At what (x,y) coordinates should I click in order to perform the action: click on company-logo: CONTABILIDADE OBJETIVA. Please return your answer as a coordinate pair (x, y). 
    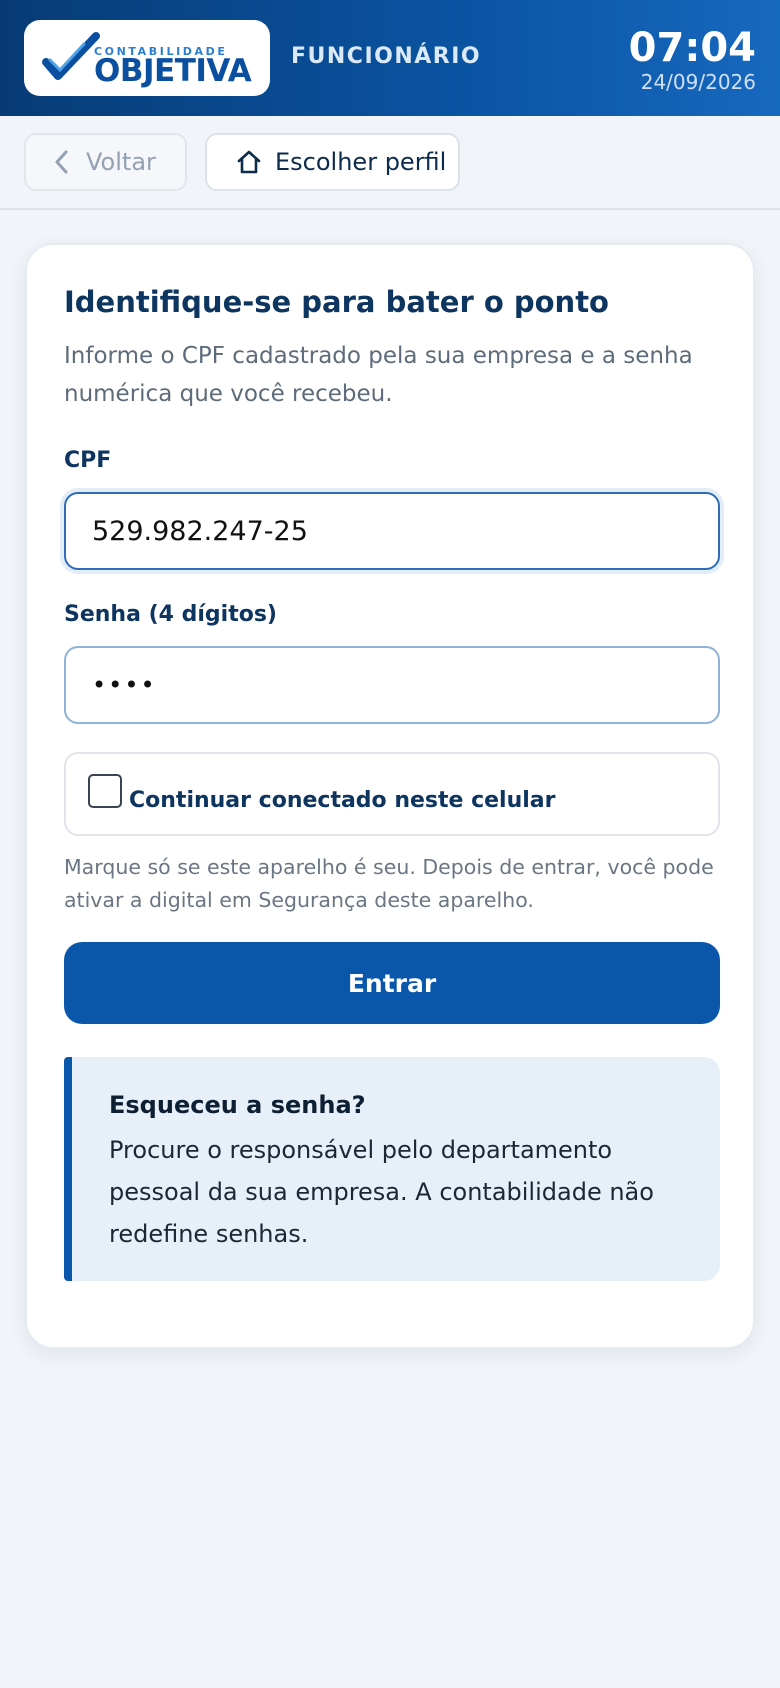
    Looking at the image, I should click on (147, 58).